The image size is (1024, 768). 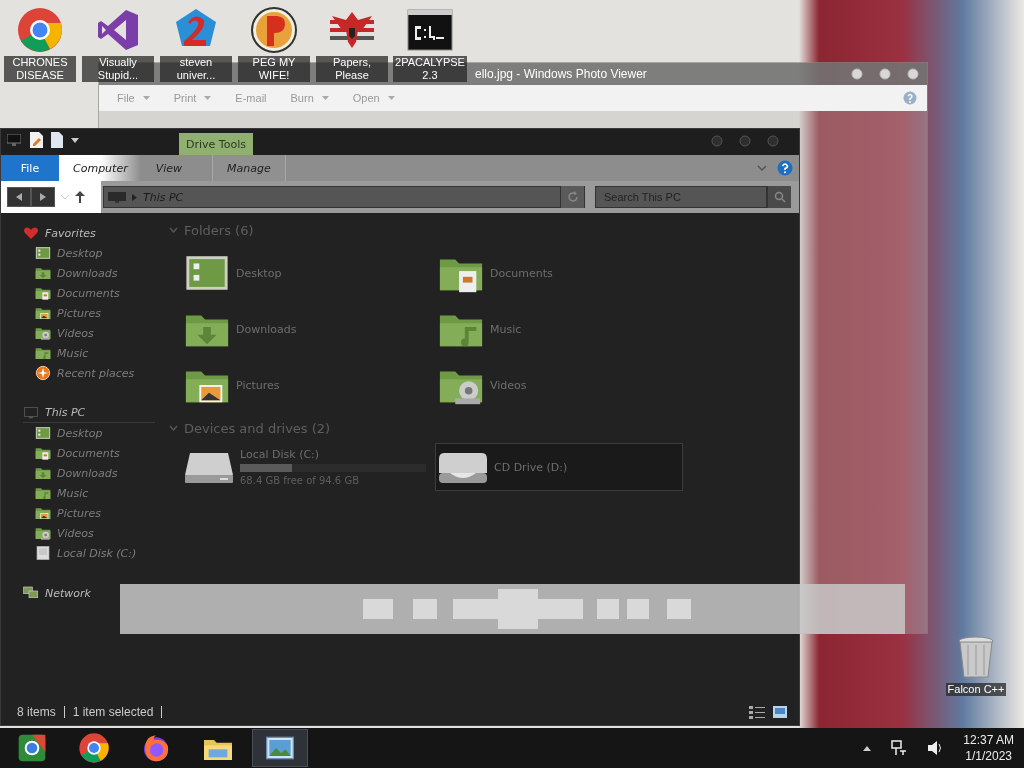 What do you see at coordinates (43, 373) in the screenshot?
I see `clock-star-icon` at bounding box center [43, 373].